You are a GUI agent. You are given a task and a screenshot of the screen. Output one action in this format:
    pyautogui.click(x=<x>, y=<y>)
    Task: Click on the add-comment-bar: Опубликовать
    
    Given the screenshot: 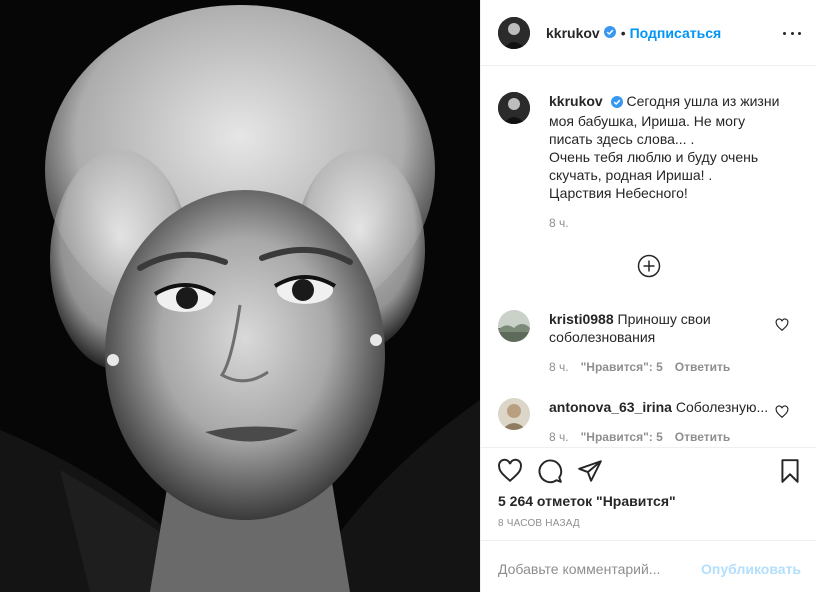 What is the action you would take?
    pyautogui.click(x=648, y=566)
    